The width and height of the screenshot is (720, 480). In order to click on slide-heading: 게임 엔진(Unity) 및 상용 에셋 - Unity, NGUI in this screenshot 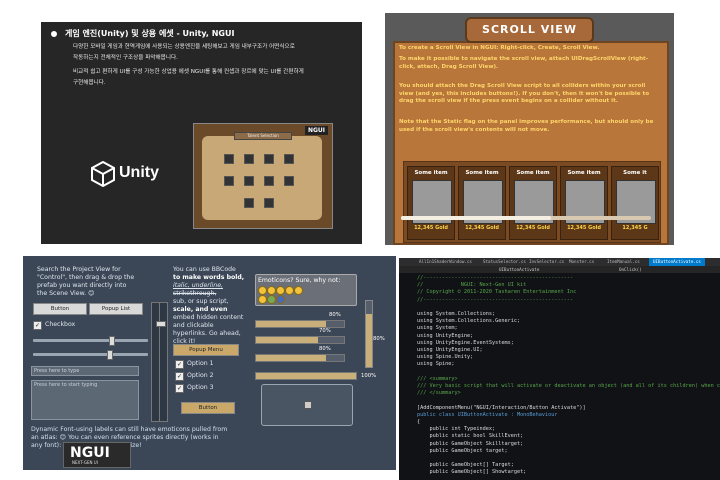, I will do `click(142, 33)`.